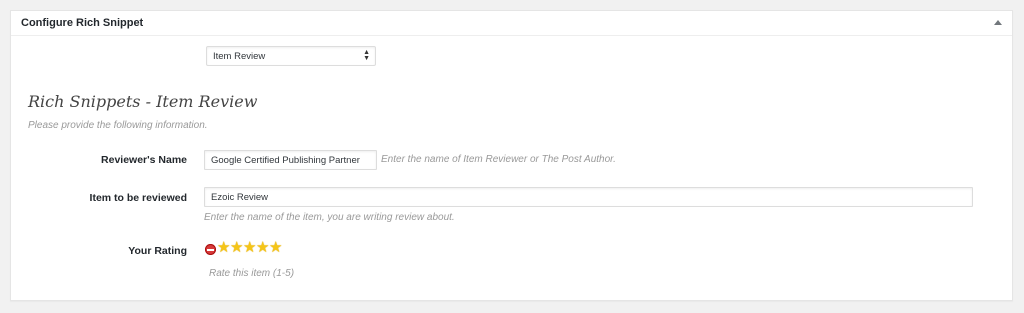 The height and width of the screenshot is (313, 1024). What do you see at coordinates (275, 248) in the screenshot?
I see `star-5-icon: ★` at bounding box center [275, 248].